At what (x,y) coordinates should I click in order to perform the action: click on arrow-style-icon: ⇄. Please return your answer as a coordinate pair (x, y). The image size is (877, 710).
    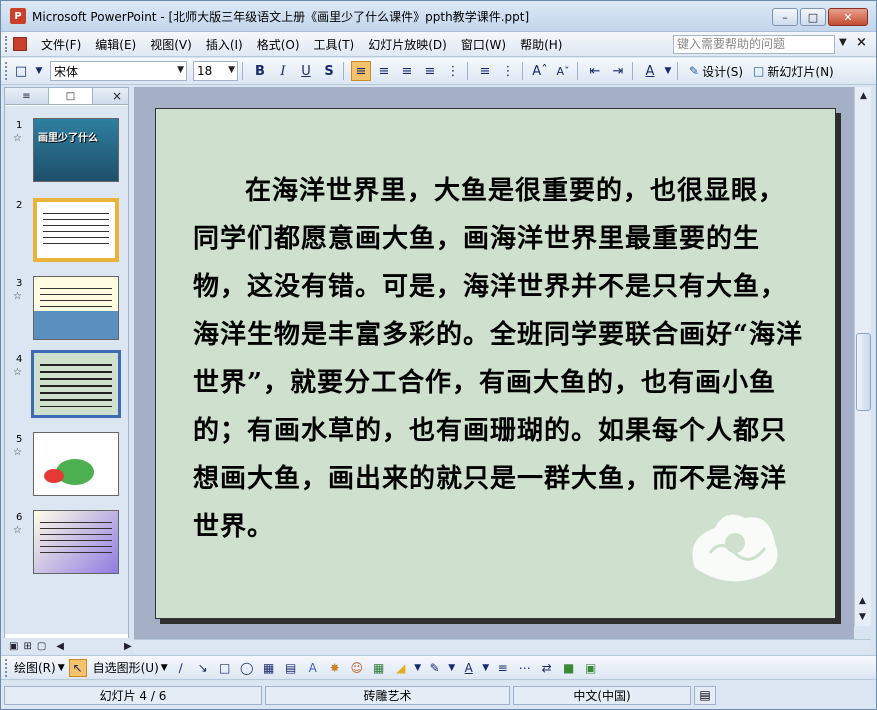
    Looking at the image, I should click on (547, 668).